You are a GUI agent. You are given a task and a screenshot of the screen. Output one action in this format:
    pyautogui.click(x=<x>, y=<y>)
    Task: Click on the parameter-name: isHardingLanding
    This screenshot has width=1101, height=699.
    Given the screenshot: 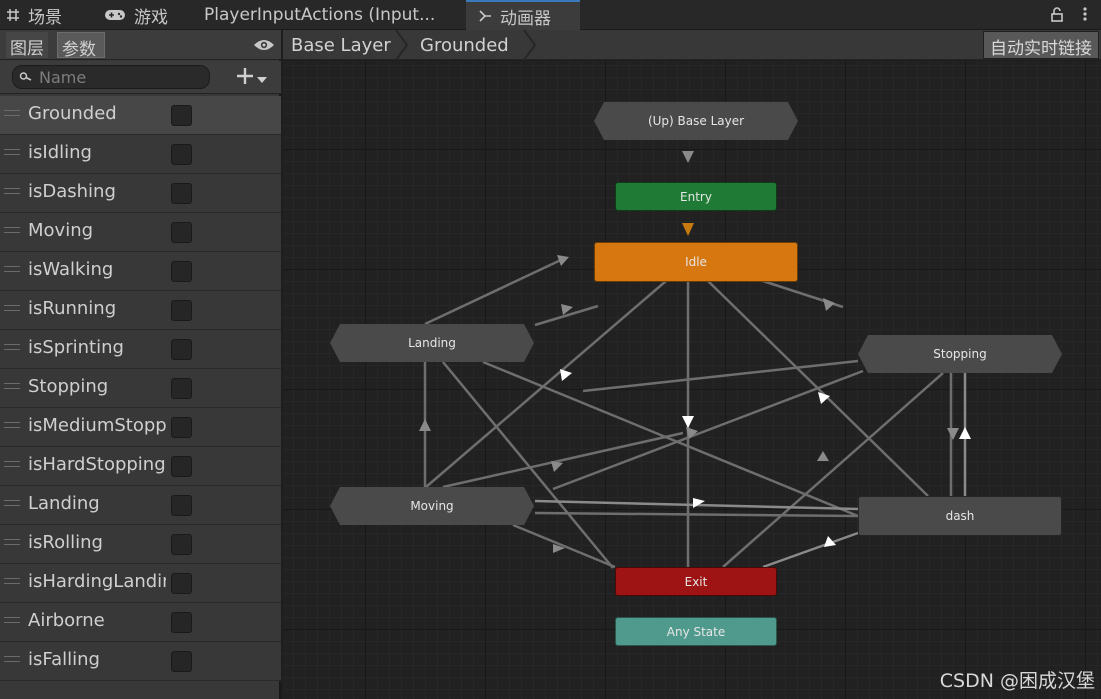 What is the action you would take?
    pyautogui.click(x=97, y=581)
    